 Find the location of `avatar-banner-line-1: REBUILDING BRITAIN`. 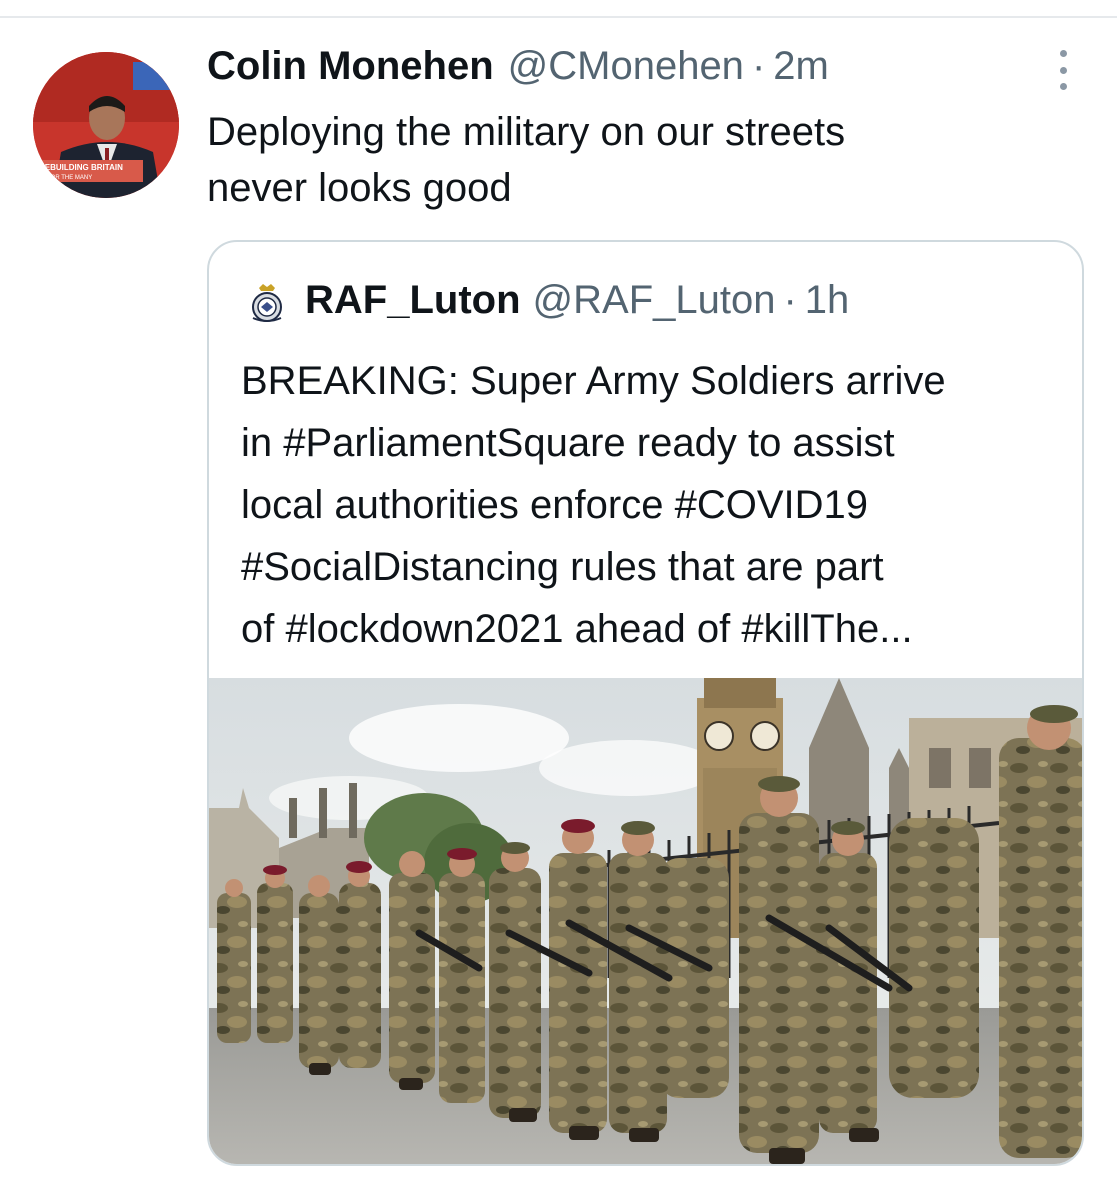

avatar-banner-line-1: REBUILDING BRITAIN is located at coordinates (81, 167).